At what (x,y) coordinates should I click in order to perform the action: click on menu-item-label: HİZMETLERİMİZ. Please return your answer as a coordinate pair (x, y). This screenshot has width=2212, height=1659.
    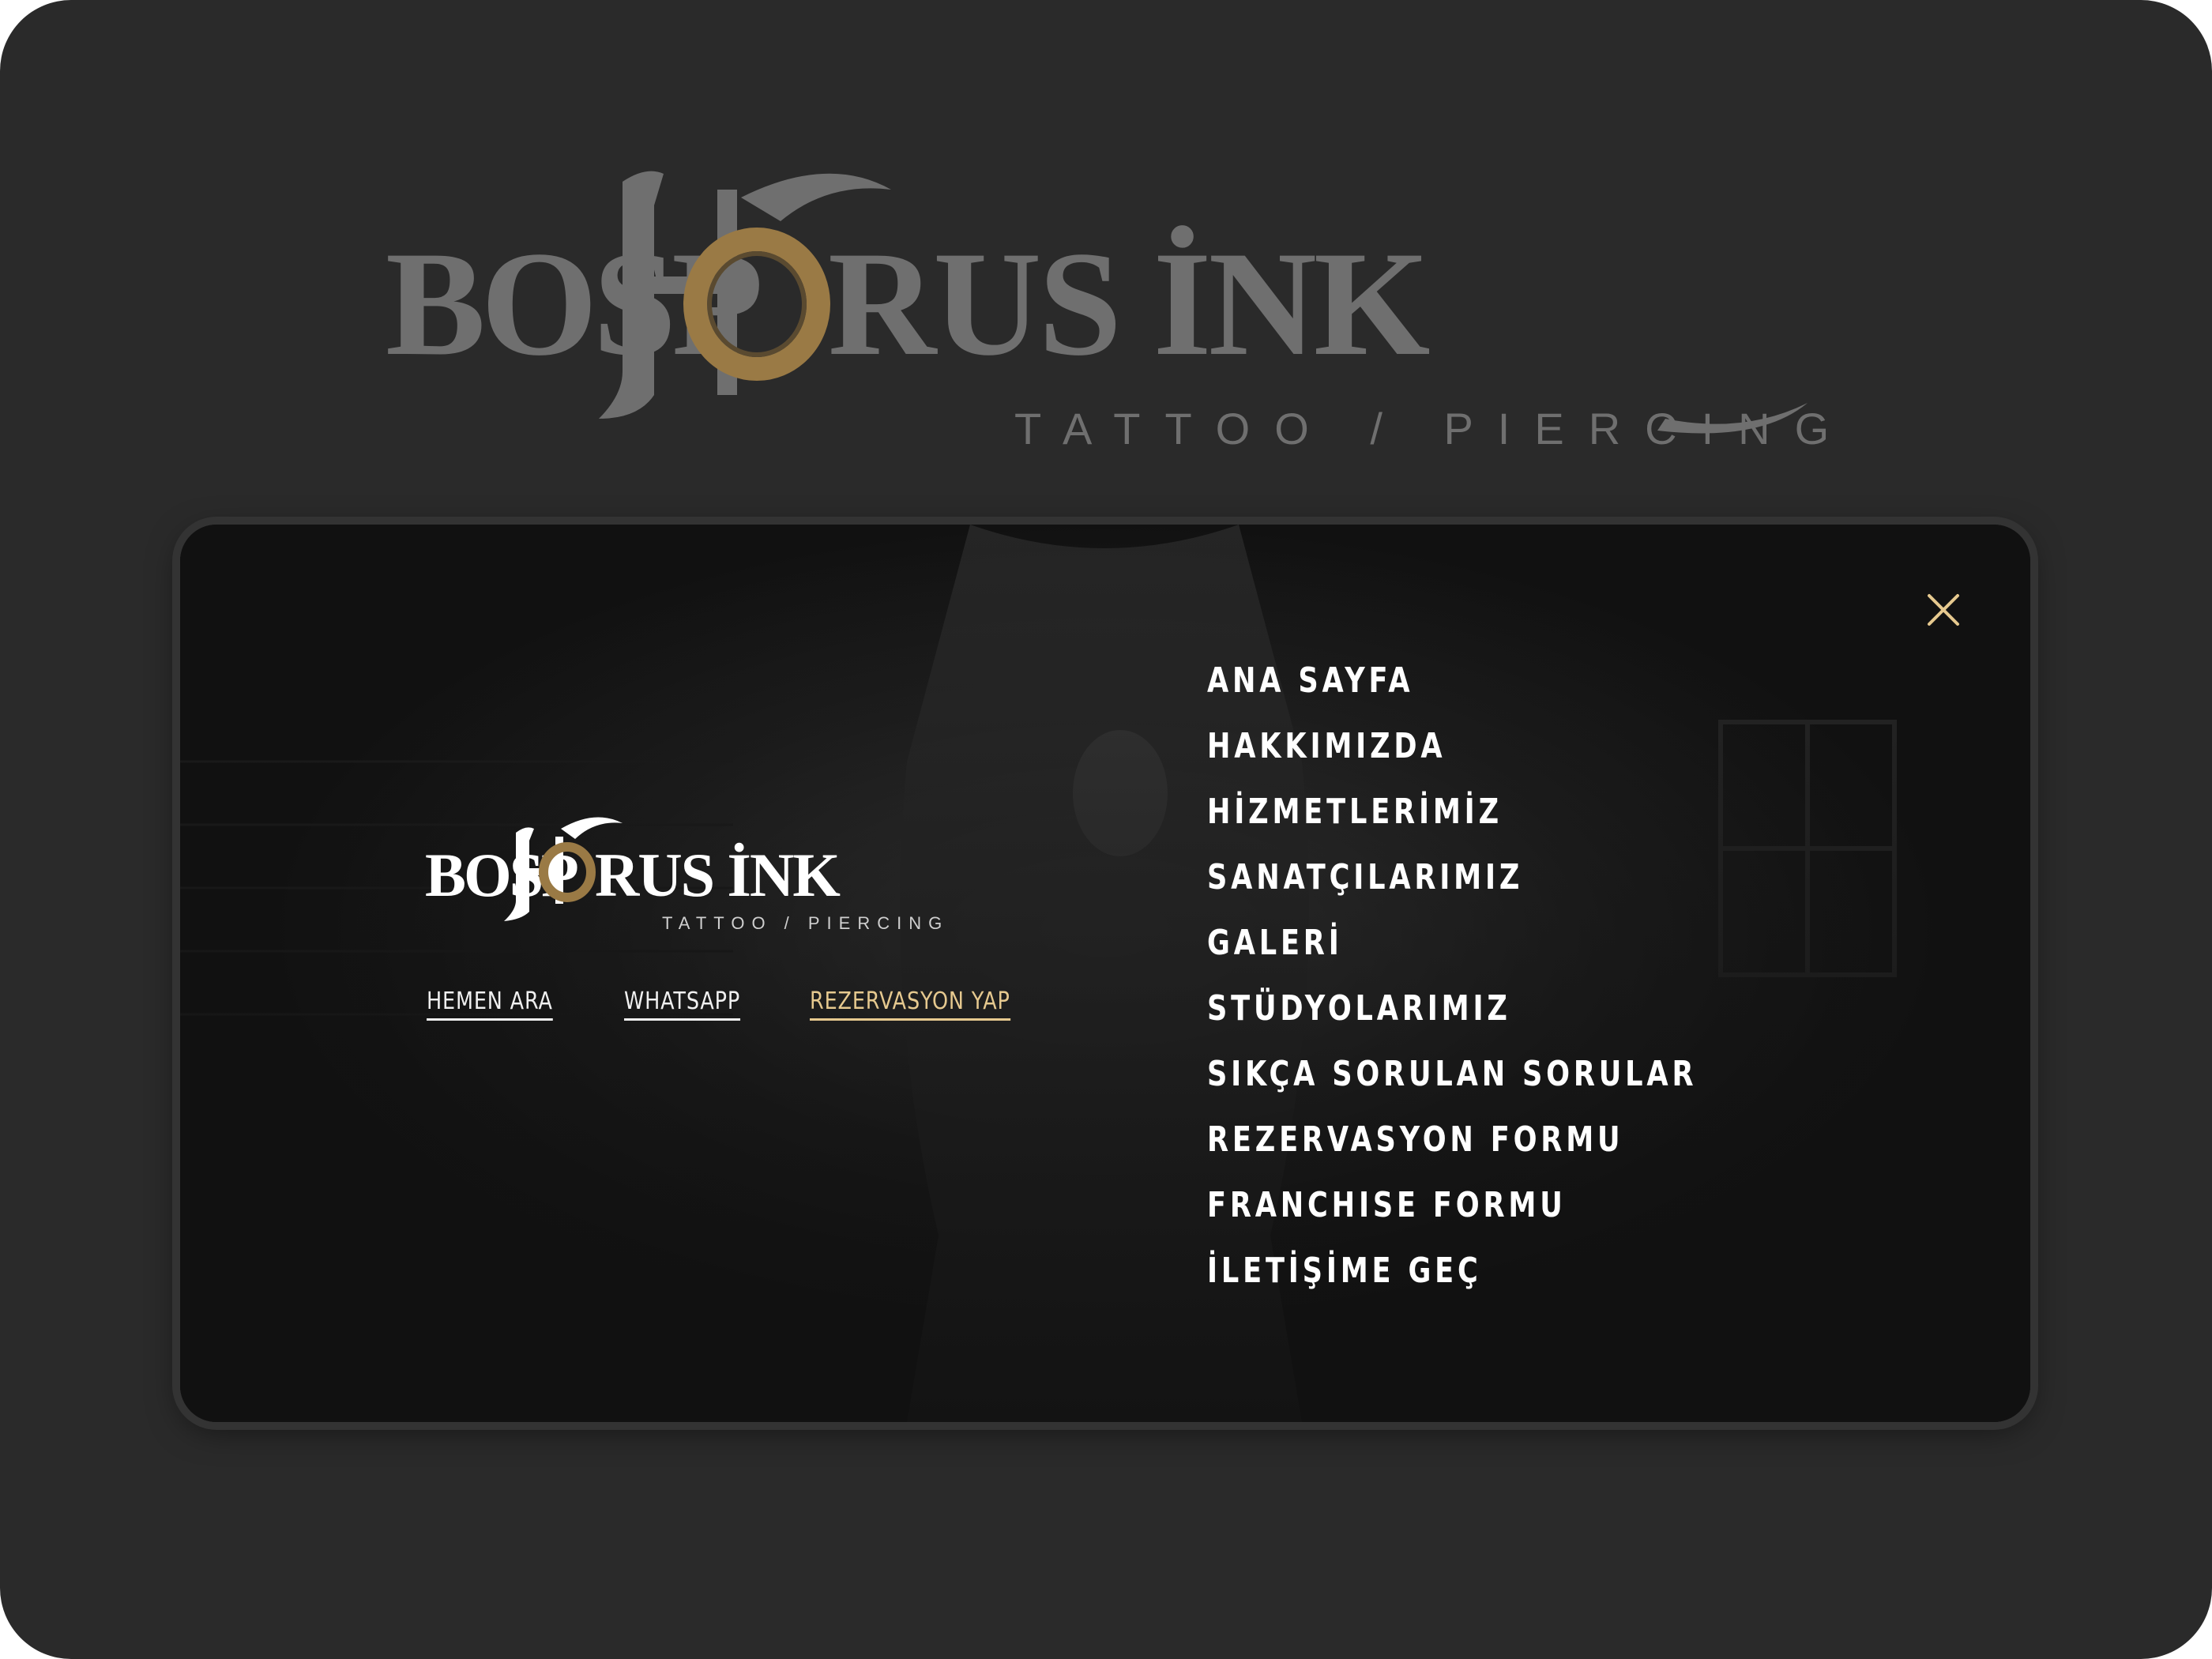
    Looking at the image, I should click on (1355, 812).